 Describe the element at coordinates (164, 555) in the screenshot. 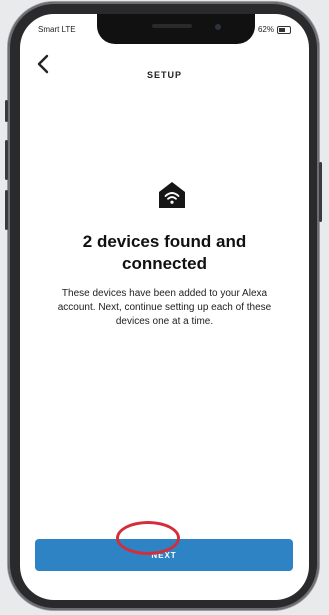

I see `next-button: NEXT` at that location.